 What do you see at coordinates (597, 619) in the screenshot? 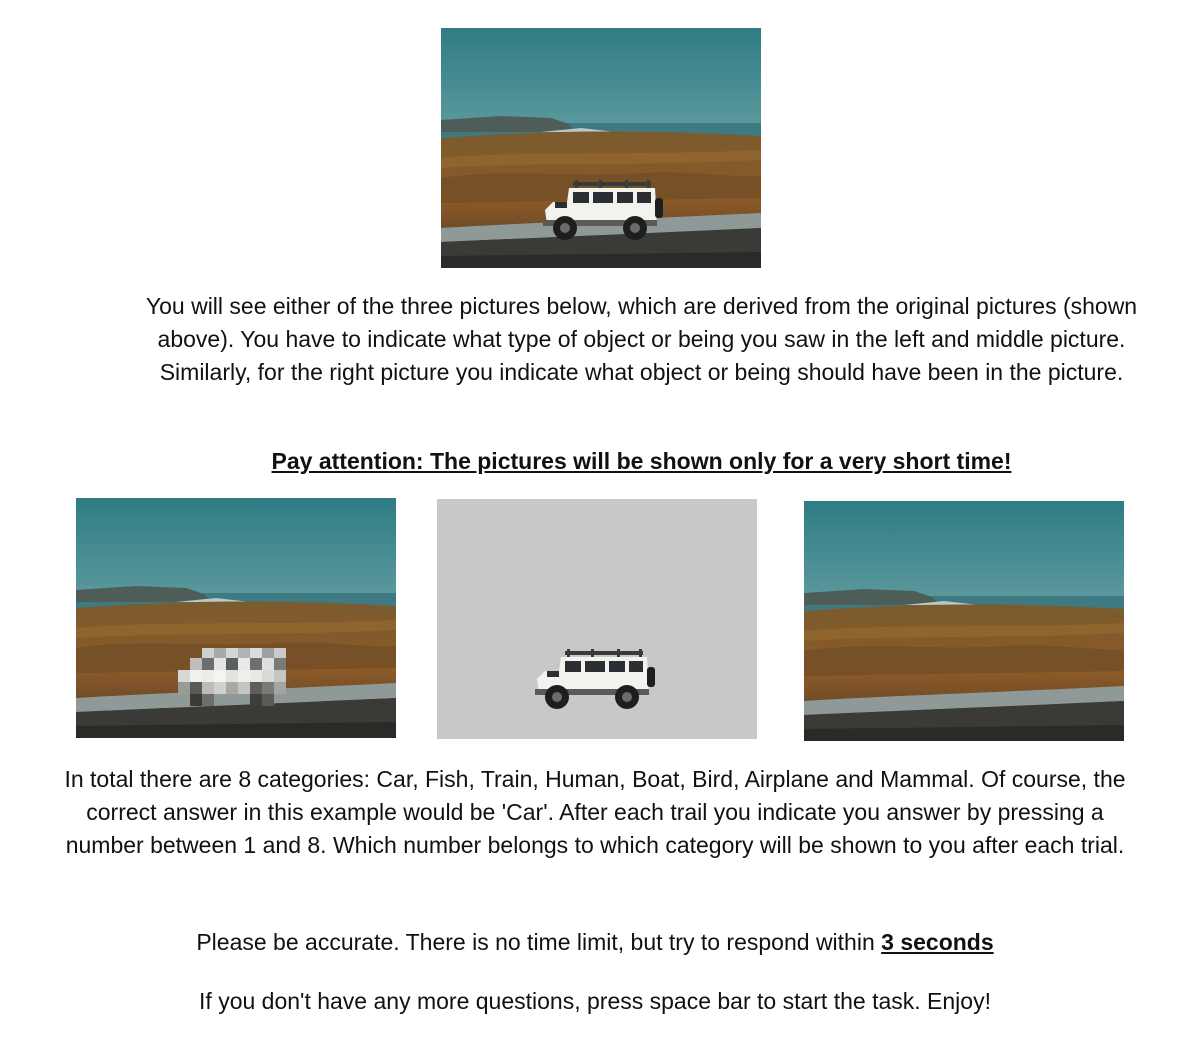
I see `middle-picture-segmented` at bounding box center [597, 619].